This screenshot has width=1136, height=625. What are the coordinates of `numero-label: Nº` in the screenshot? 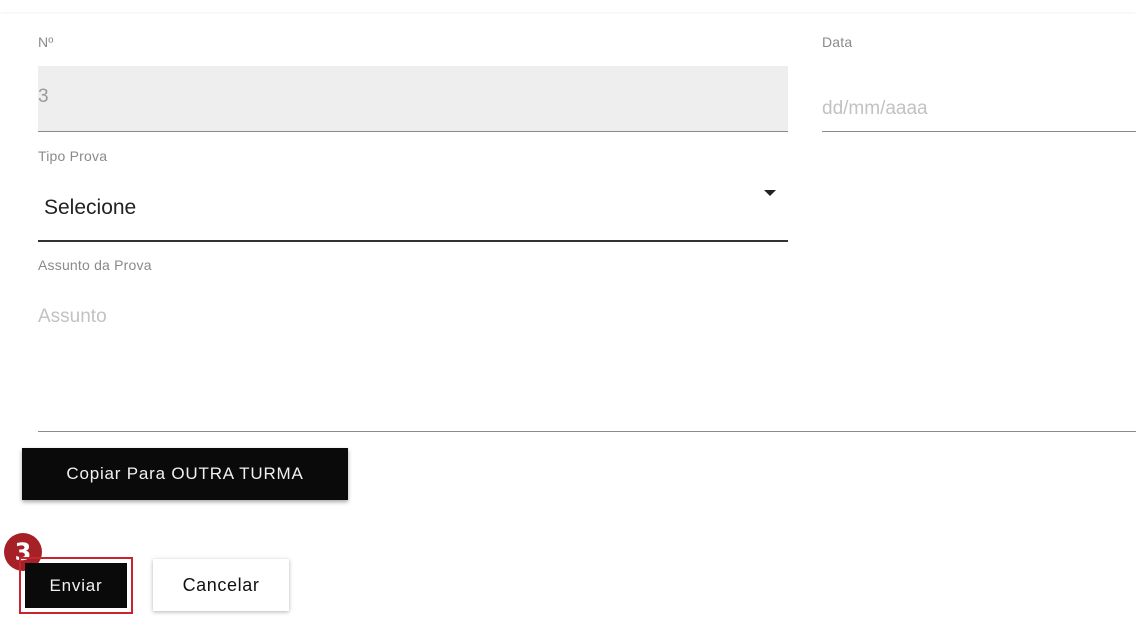 It's located at (46, 42).